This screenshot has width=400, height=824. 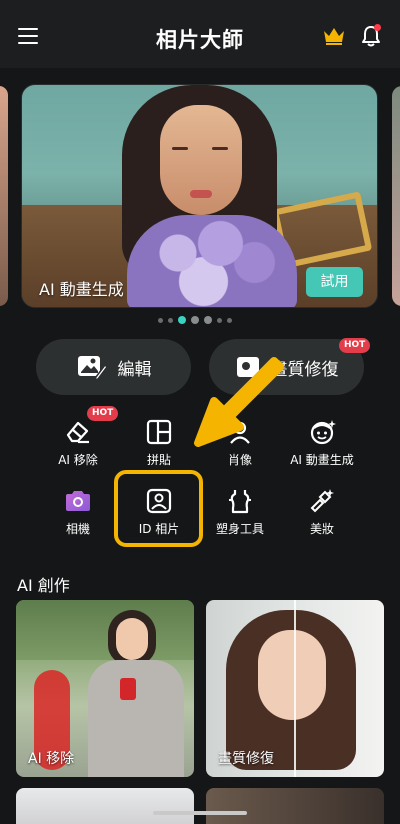 What do you see at coordinates (43, 585) in the screenshot?
I see `section-title: AI 創作` at bounding box center [43, 585].